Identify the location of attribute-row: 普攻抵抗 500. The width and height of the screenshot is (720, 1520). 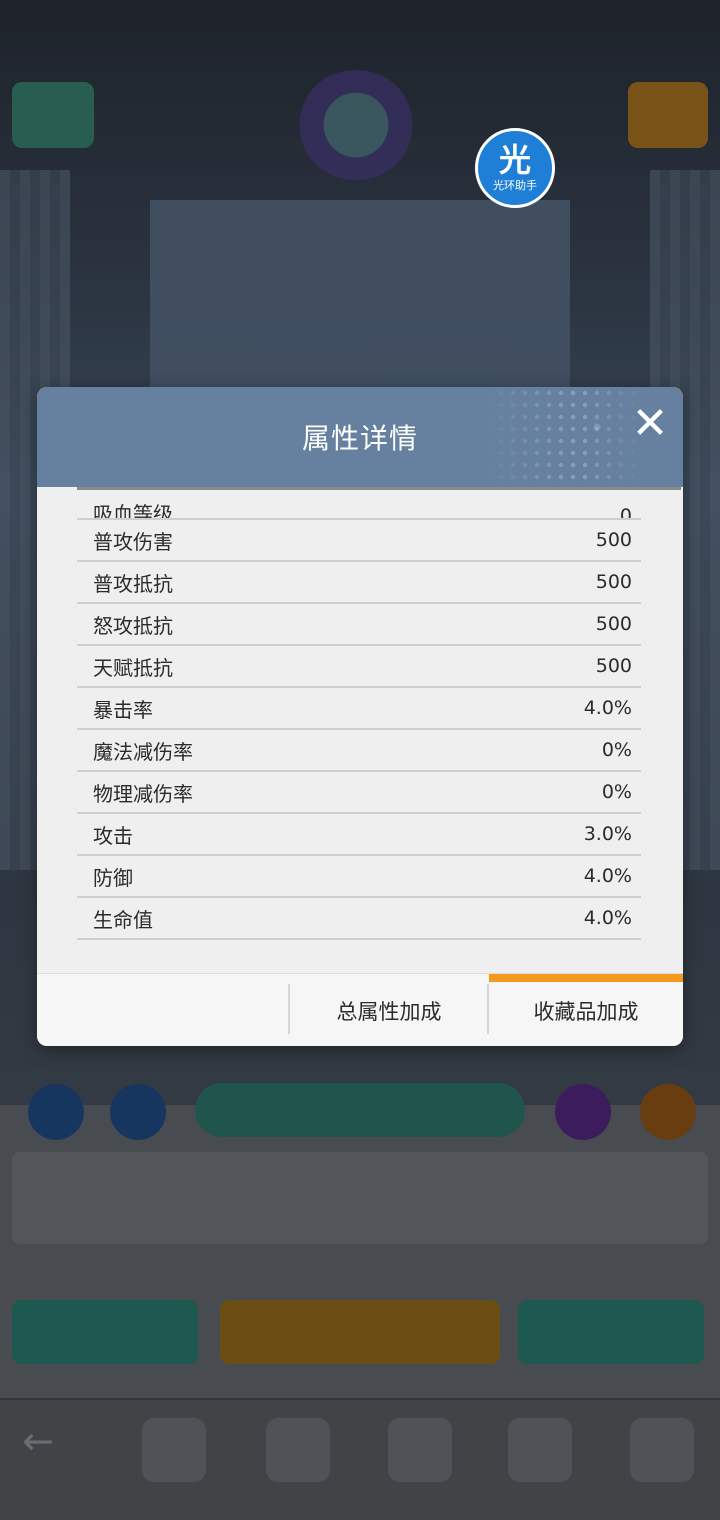
(359, 583).